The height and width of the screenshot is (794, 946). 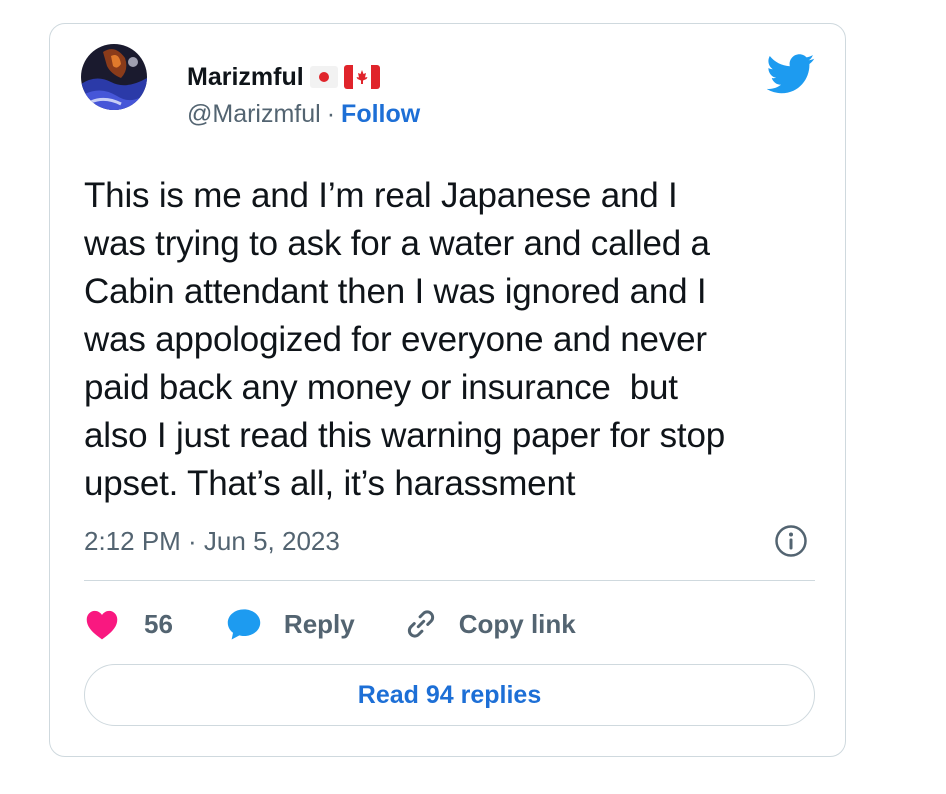 I want to click on author-handle-row: @Marizmful · Follow, so click(x=303, y=114).